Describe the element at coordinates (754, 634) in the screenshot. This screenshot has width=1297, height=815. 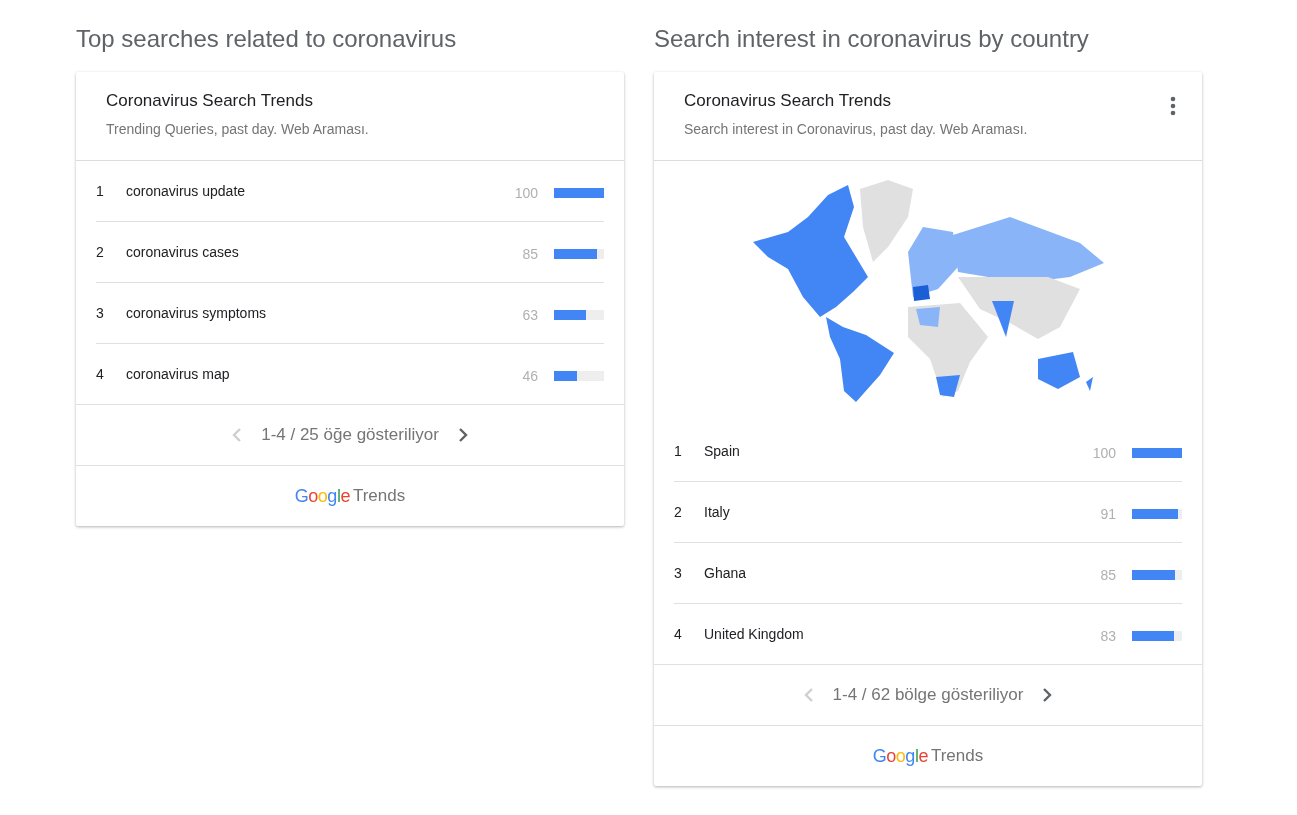
I see `row-label: United Kingdom` at that location.